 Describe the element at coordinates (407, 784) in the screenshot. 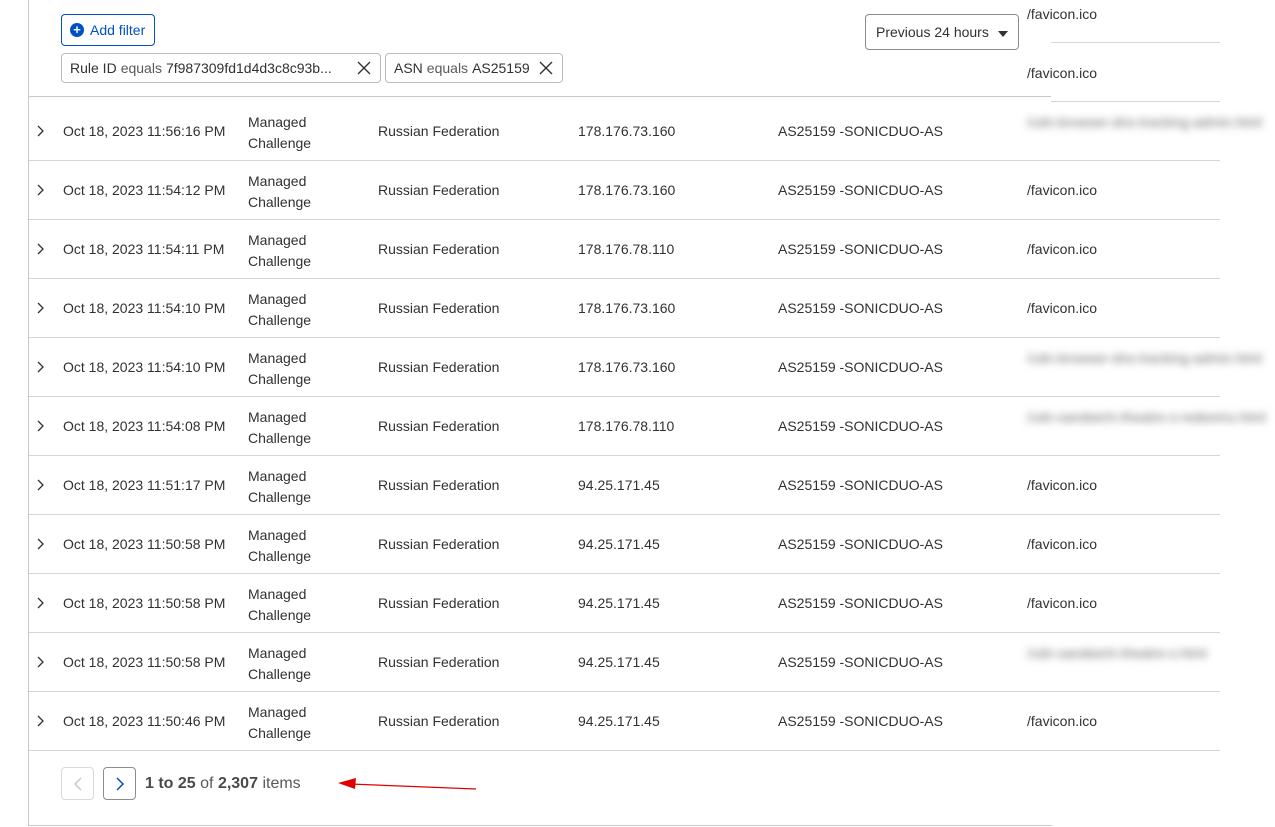

I see `annotation-arrow` at that location.